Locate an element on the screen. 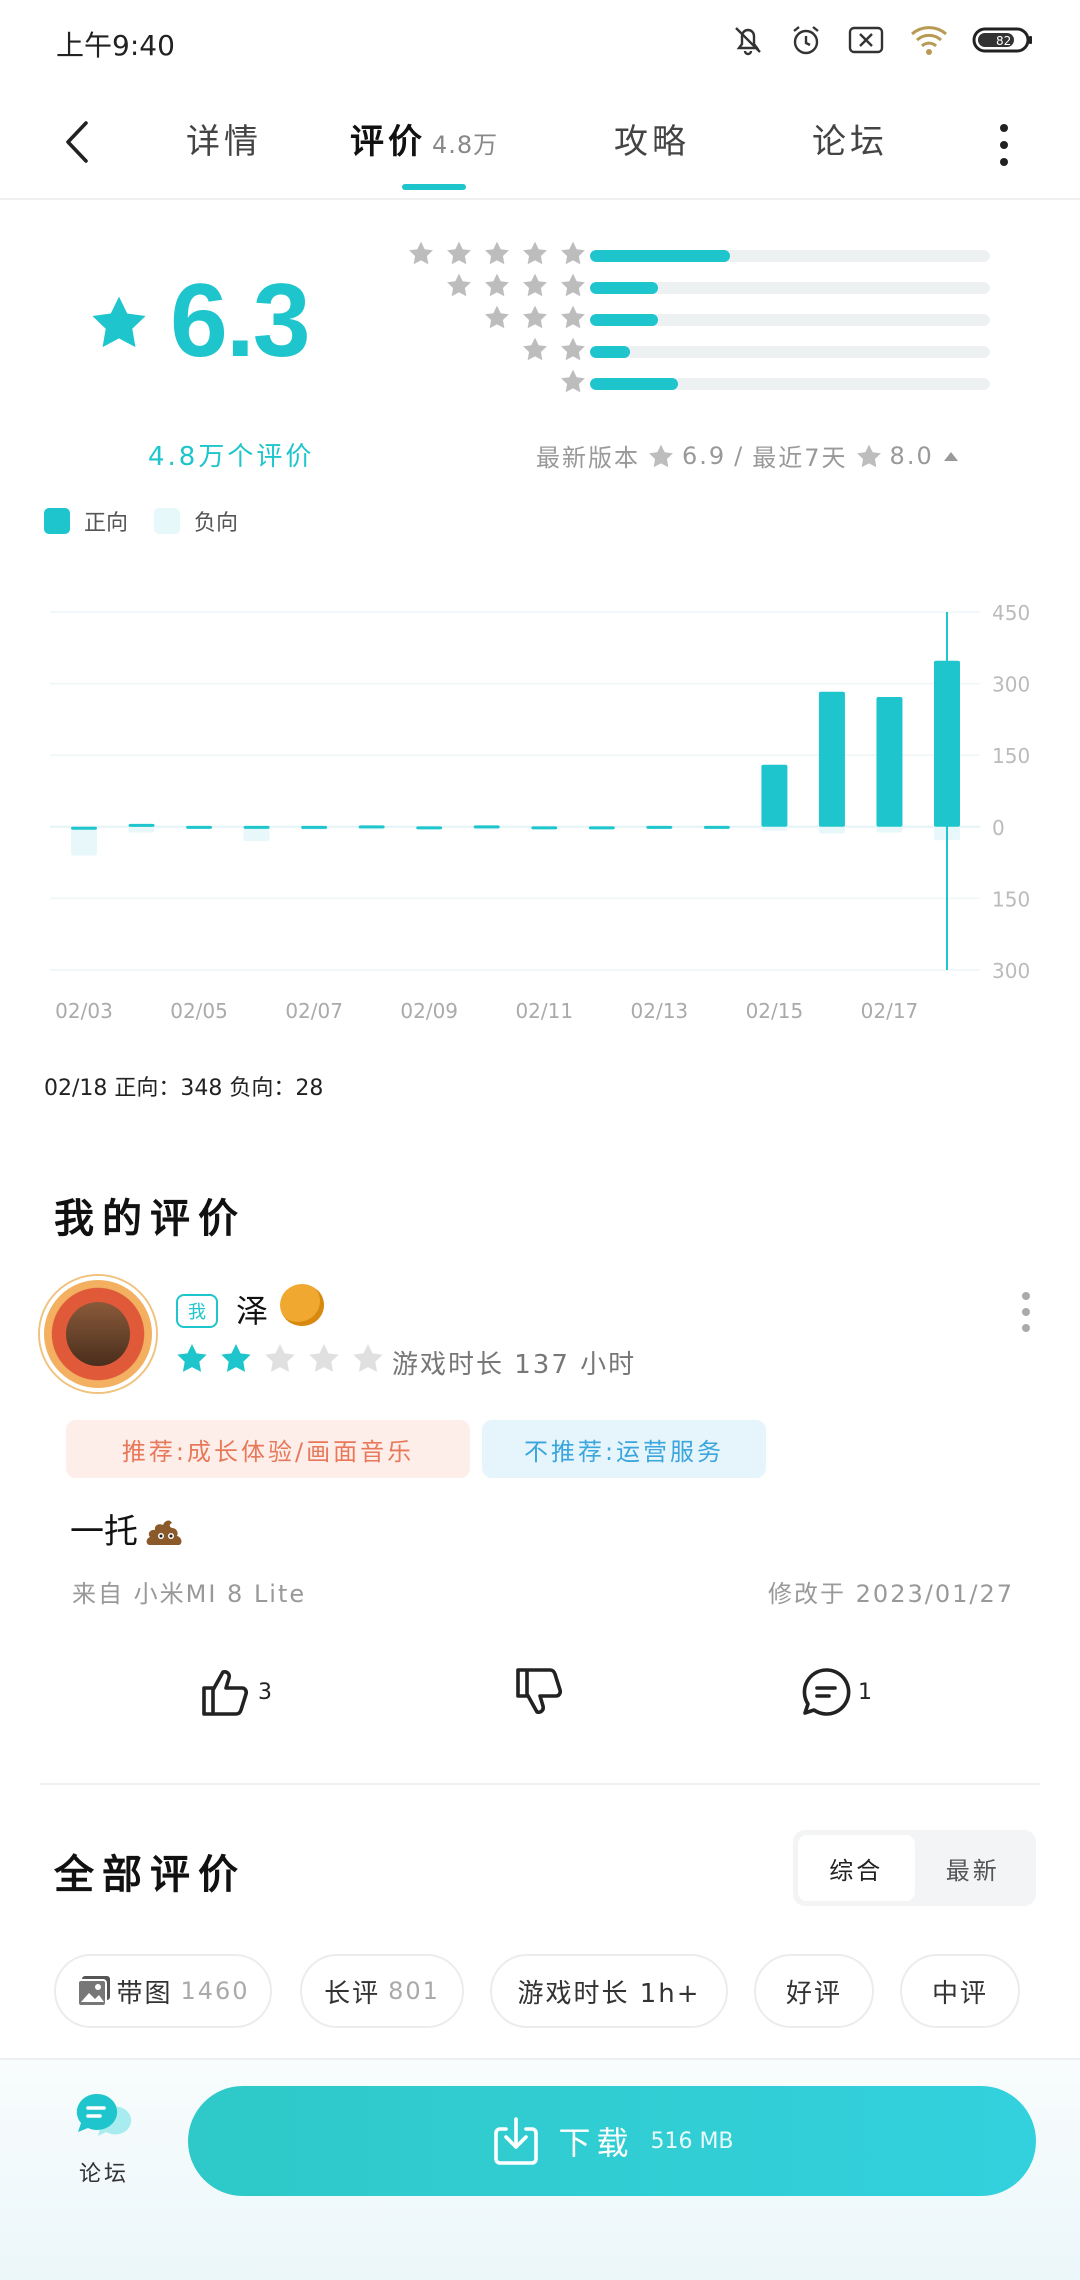 The image size is (1080, 2280). sort-overall: 综合 is located at coordinates (856, 1868).